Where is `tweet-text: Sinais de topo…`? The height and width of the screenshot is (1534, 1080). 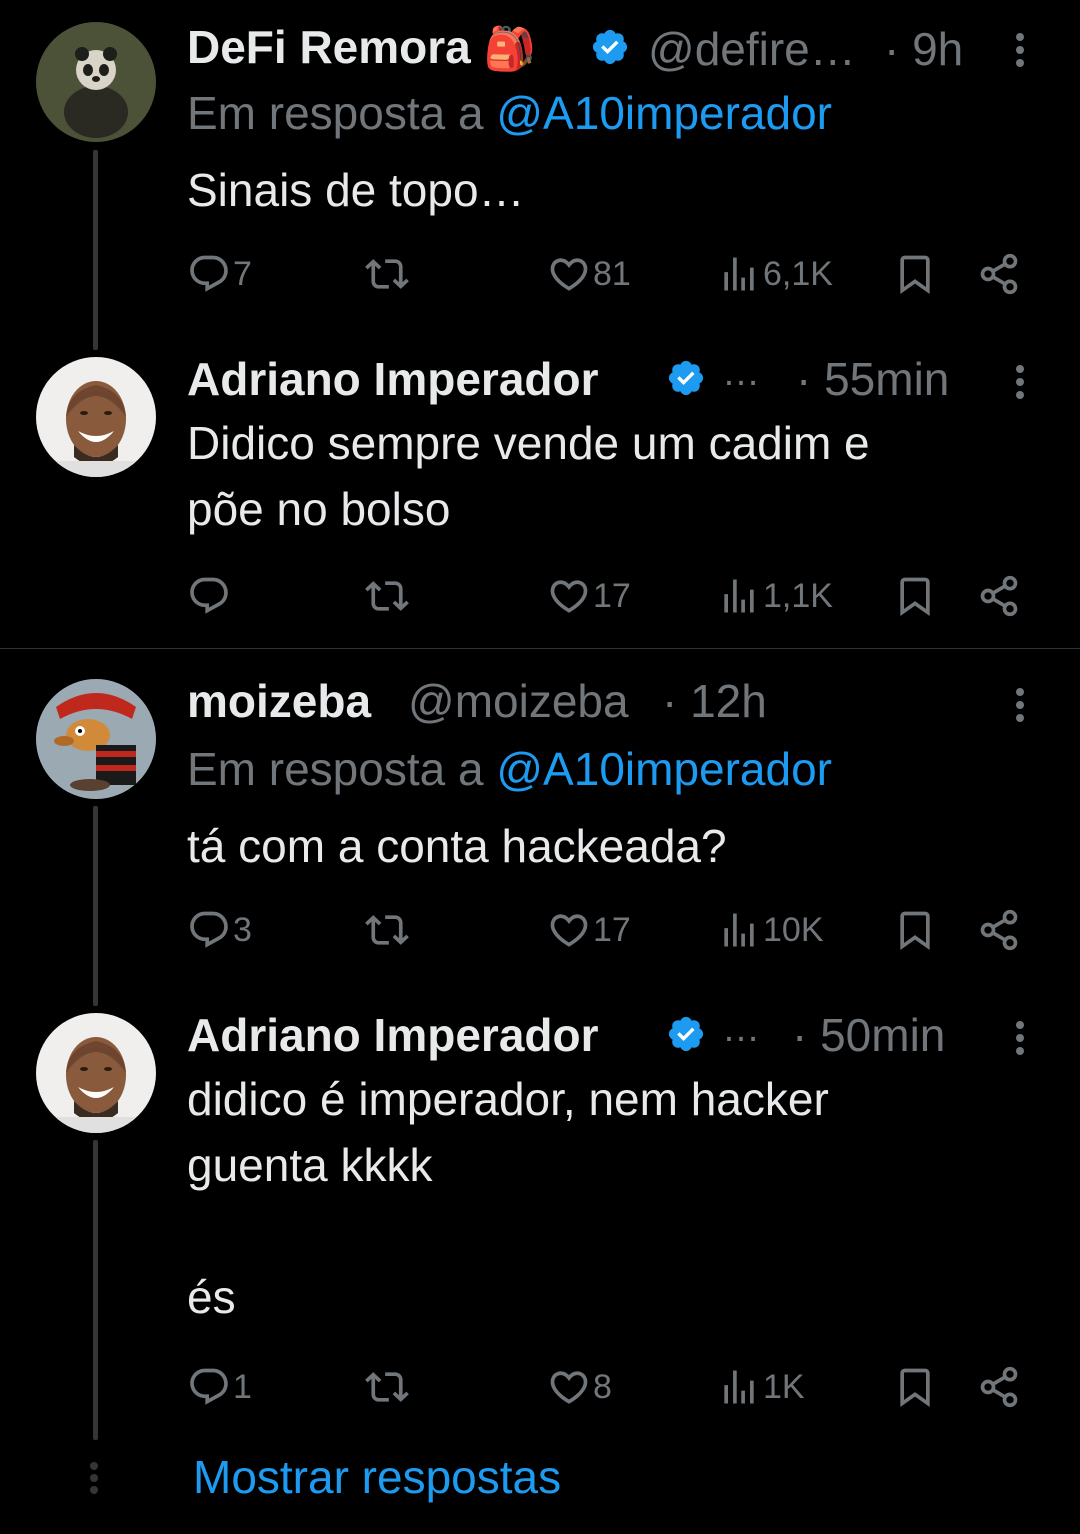
tweet-text: Sinais de topo… is located at coordinates (356, 190).